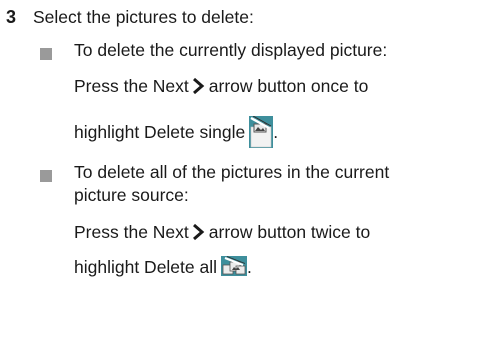 This screenshot has width=484, height=341. I want to click on instruction-line: highlight Delete single ., so click(176, 132).